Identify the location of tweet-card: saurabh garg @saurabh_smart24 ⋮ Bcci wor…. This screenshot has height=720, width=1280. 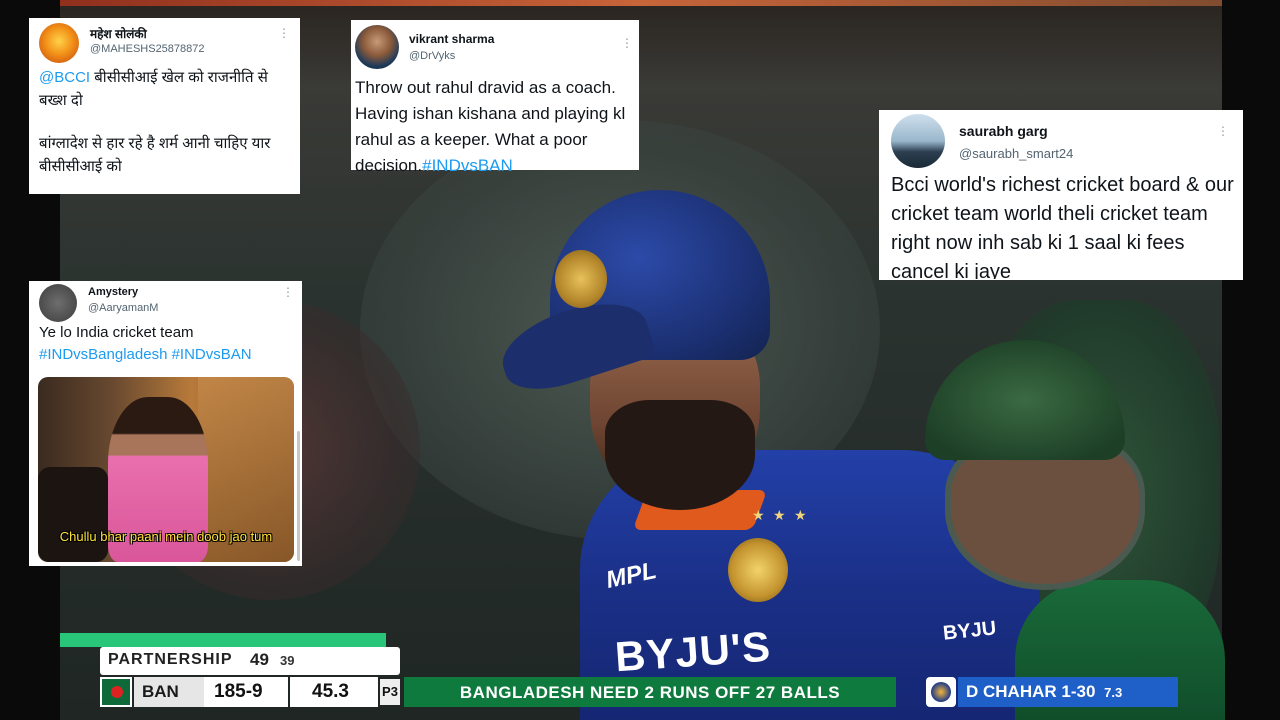
(1061, 195).